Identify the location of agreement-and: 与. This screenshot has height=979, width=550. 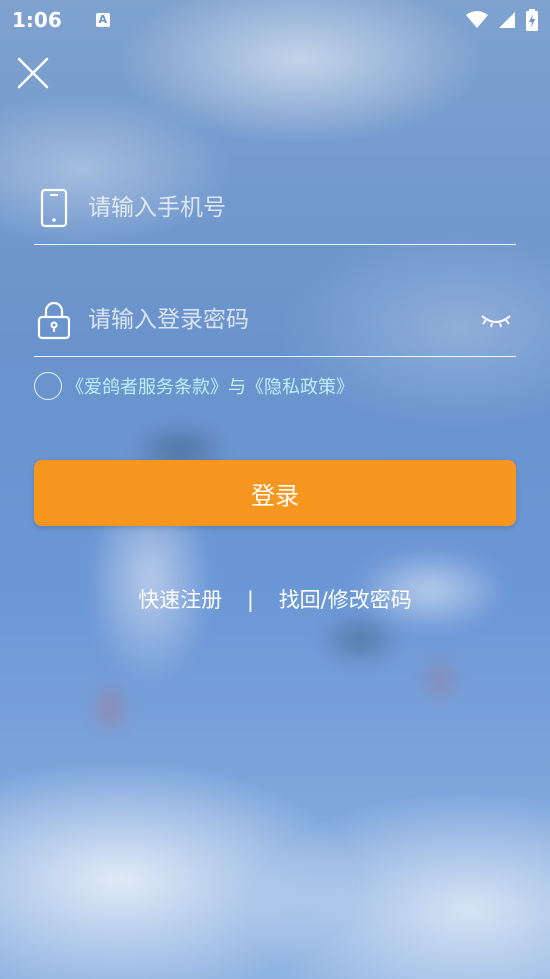
(237, 387).